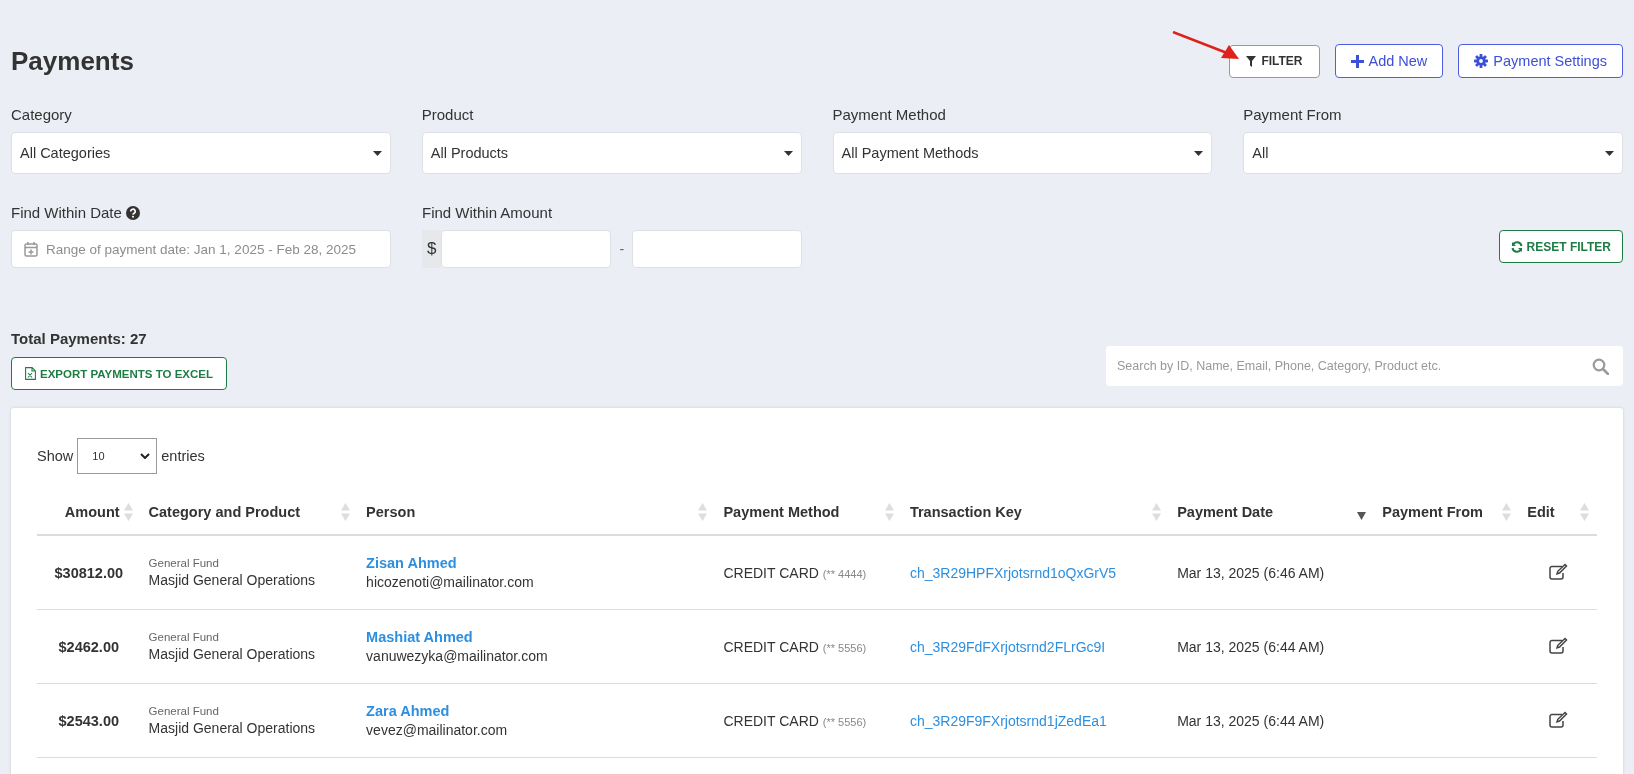 The width and height of the screenshot is (1634, 774). I want to click on gear-icon, so click(1481, 61).